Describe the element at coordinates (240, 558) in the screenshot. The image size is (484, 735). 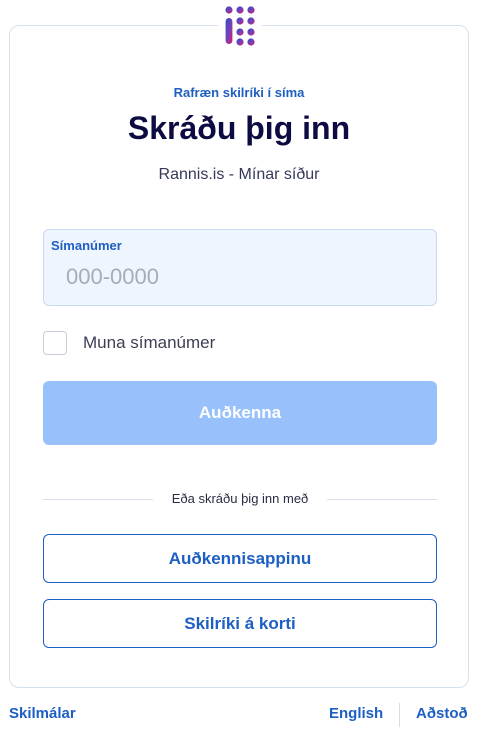
I see `auth-app-button: Auðkennisappinu` at that location.